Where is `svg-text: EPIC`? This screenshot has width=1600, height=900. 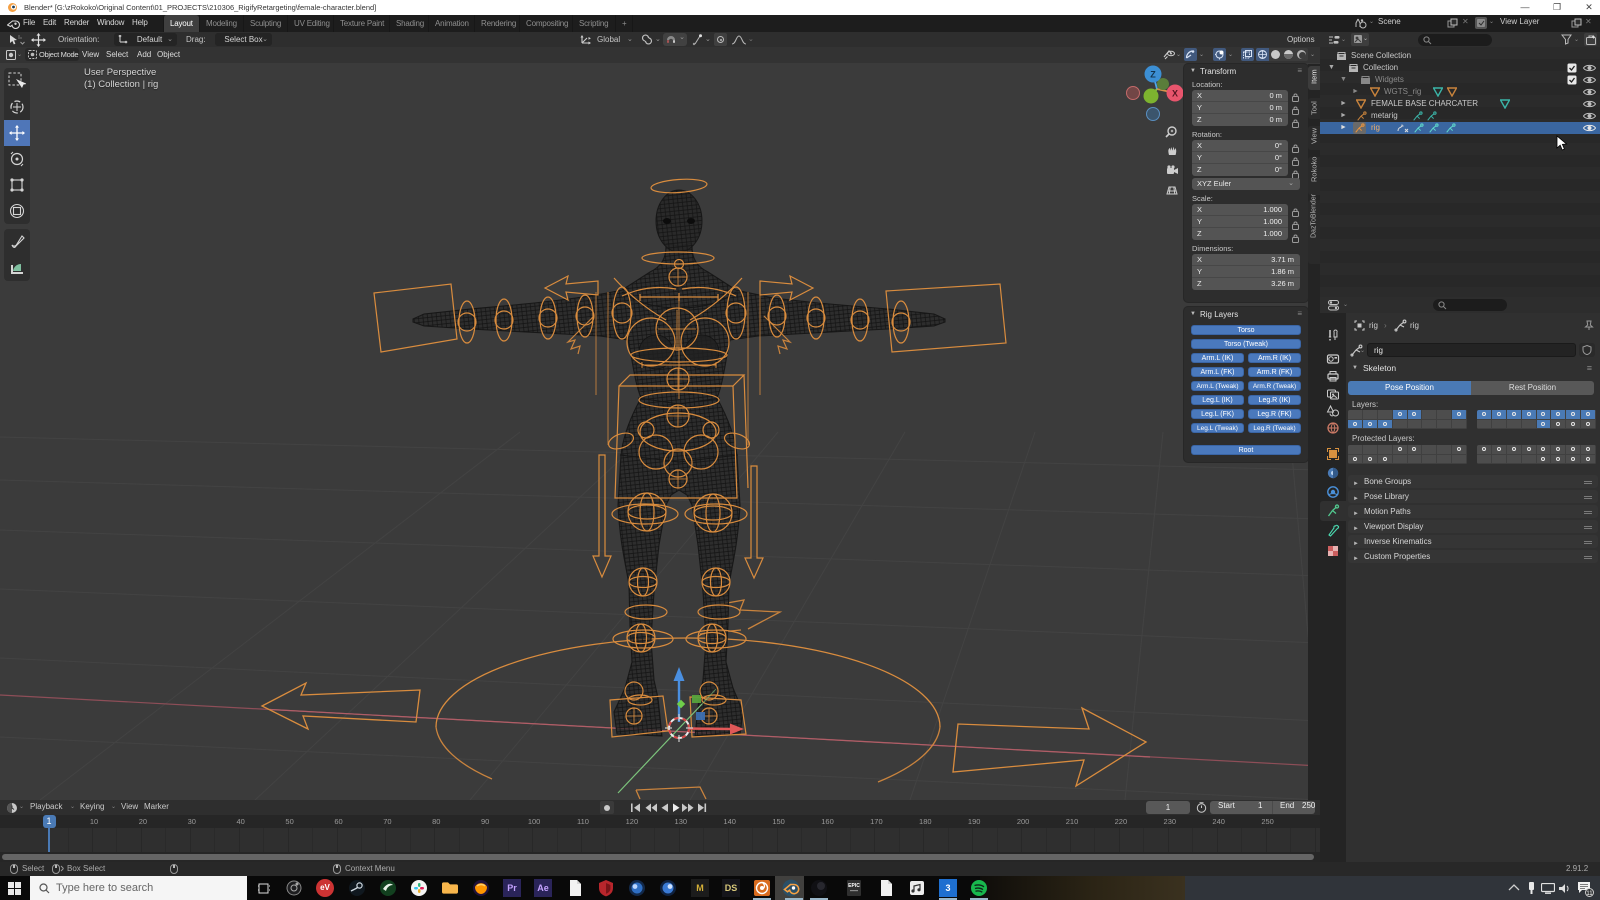
svg-text: EPIC is located at coordinates (854, 886).